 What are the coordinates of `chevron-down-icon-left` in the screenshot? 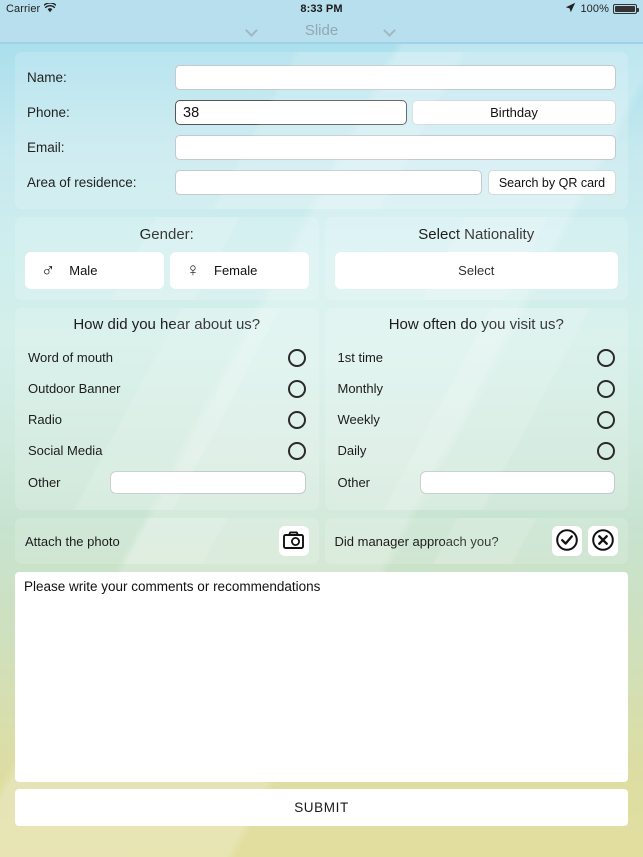 It's located at (252, 30).